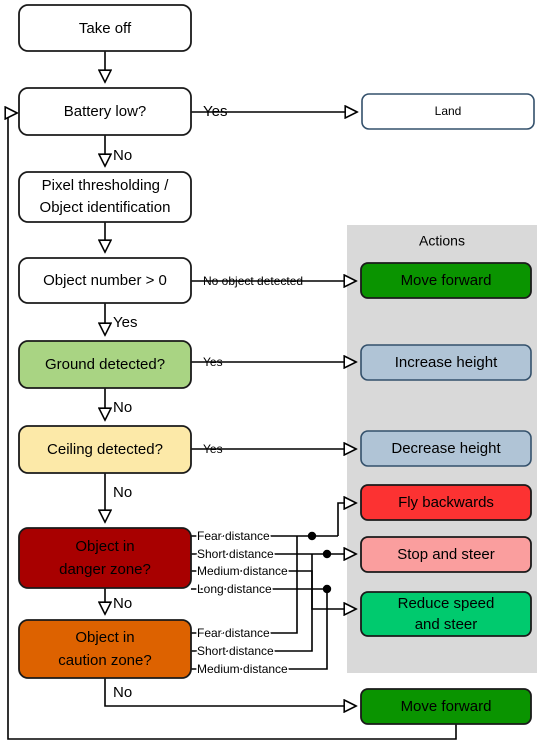 This screenshot has width=548, height=746. Describe the element at coordinates (105, 569) in the screenshot. I see `node-label-danger-zone-line2: danger zone?` at that location.